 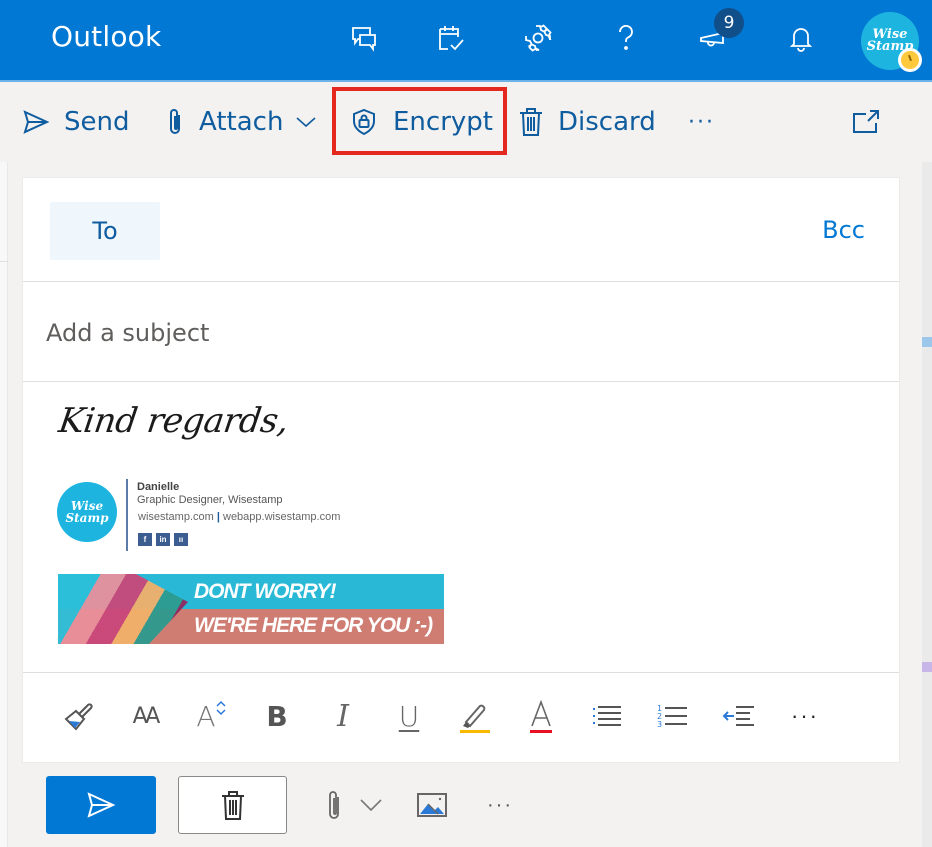 I want to click on formatting-toolbar: AA A B I U 123 ···, so click(x=461, y=719).